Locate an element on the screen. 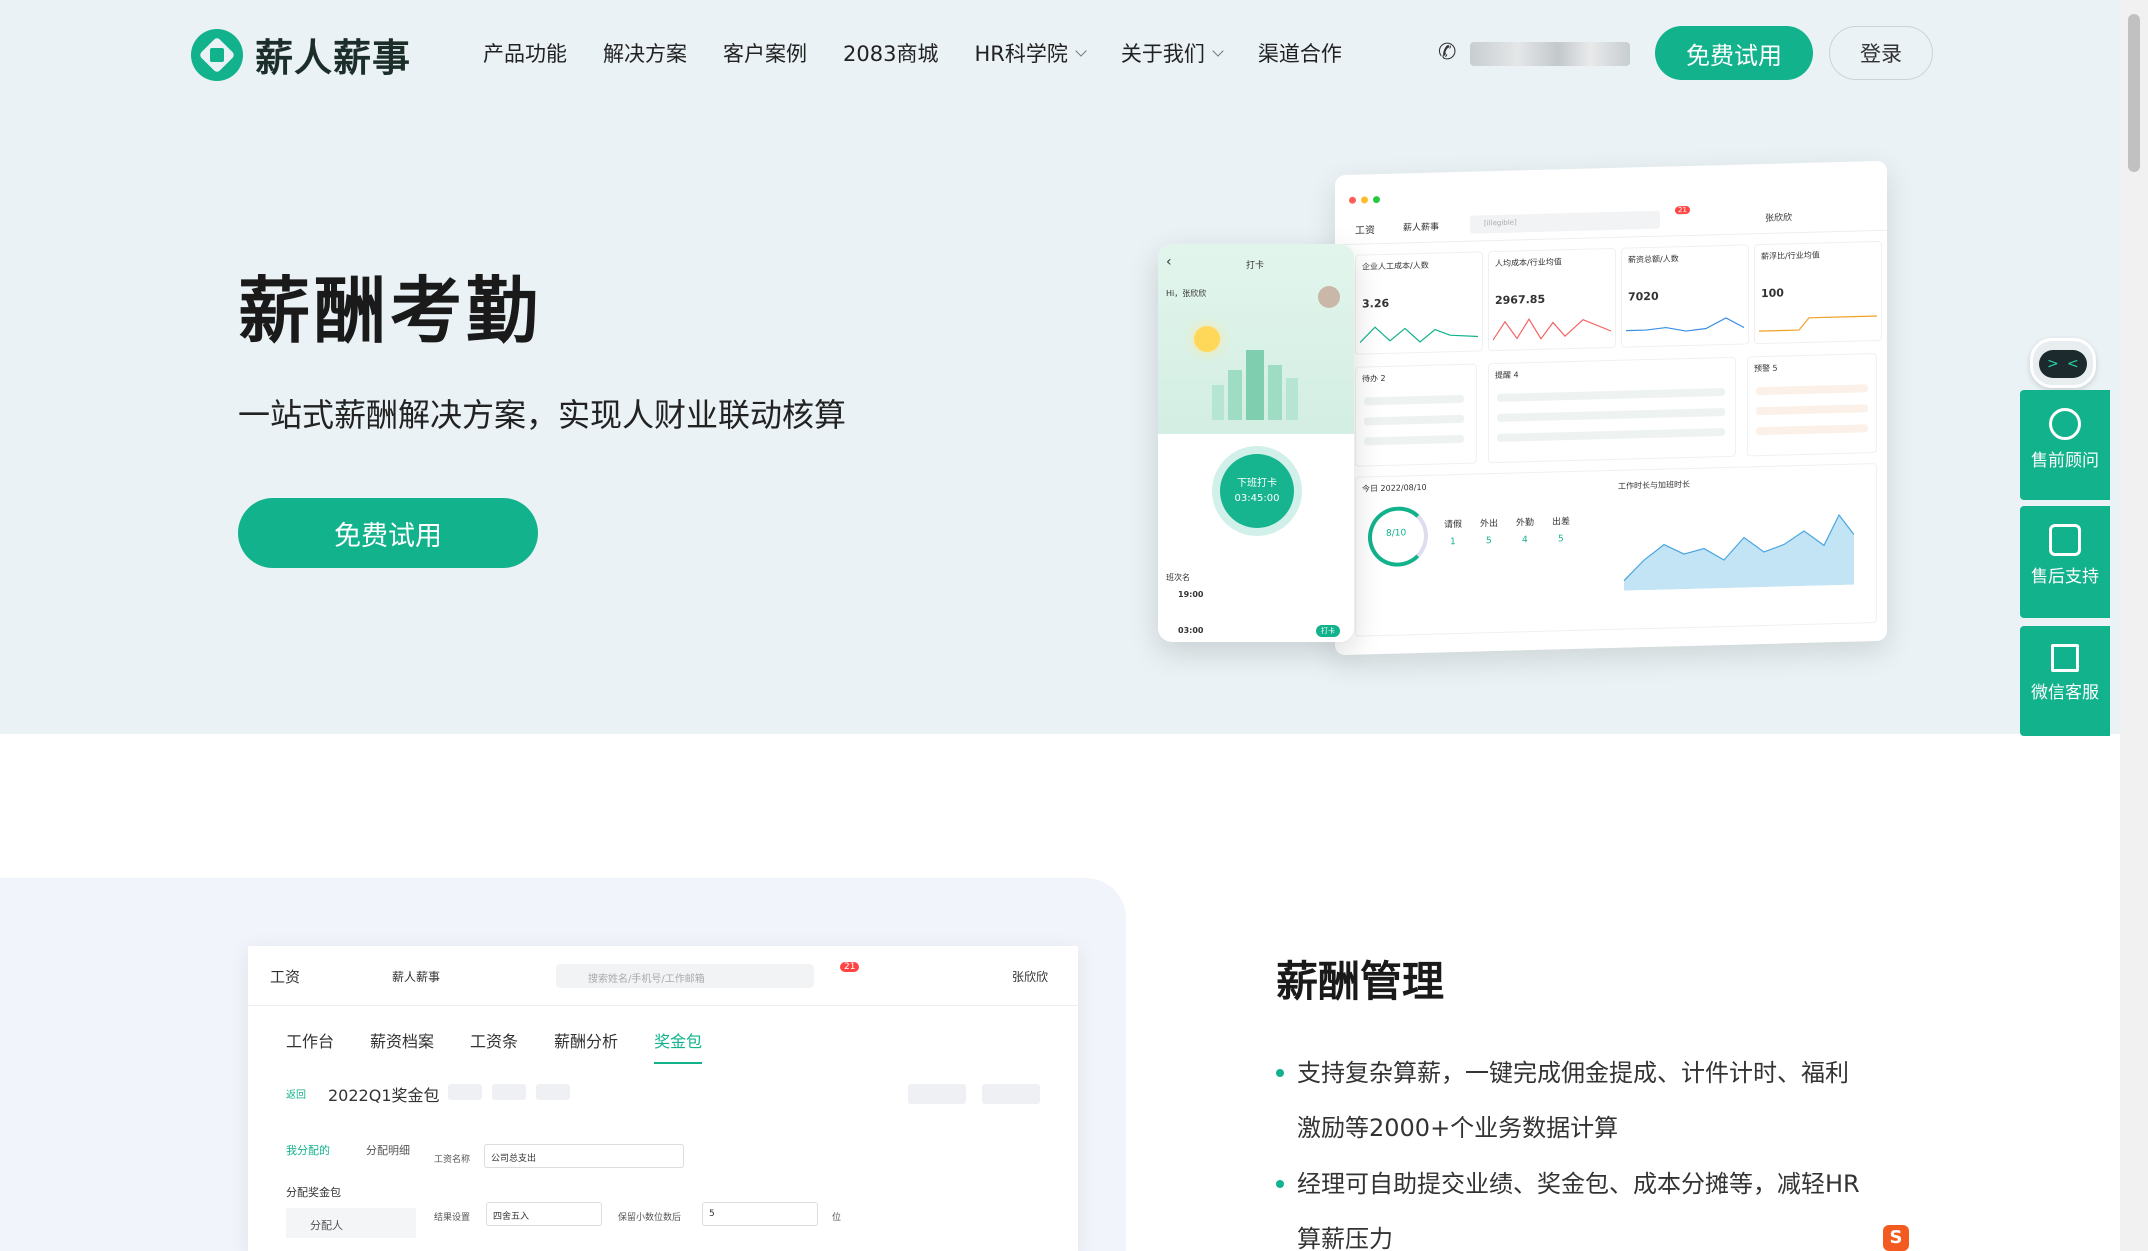 The height and width of the screenshot is (1251, 2148). nav-menu: 产品功能 解决方案 客户案例 2083商城 HR科学院 关于我们 渠道合作 is located at coordinates (930, 53).